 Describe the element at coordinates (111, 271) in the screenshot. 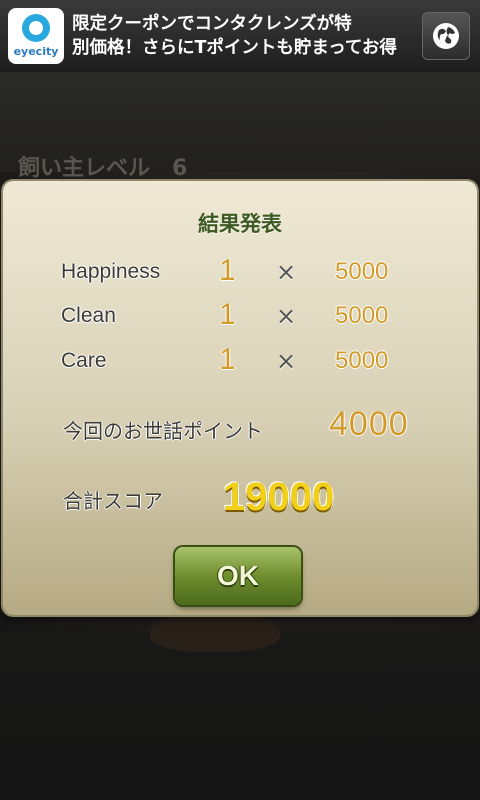

I see `row-label: Happiness` at that location.